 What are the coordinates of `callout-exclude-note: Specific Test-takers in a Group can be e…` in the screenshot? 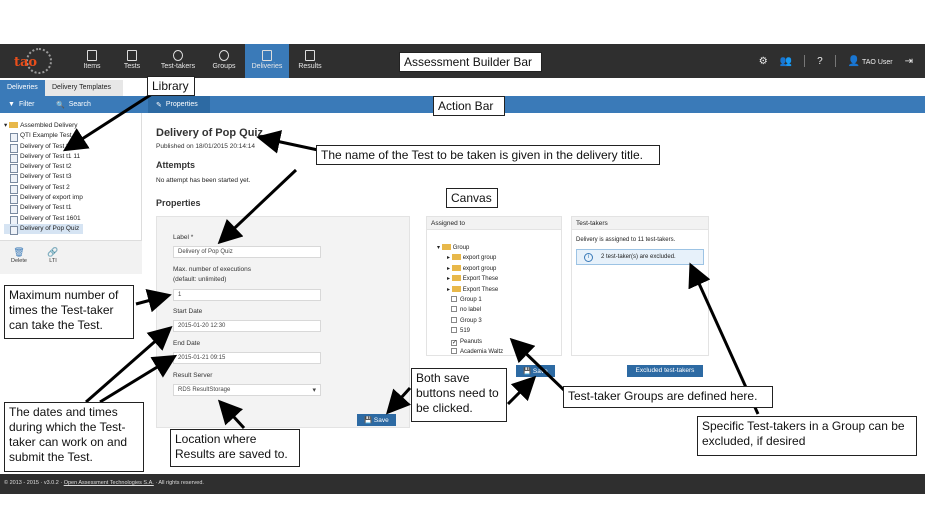 It's located at (807, 436).